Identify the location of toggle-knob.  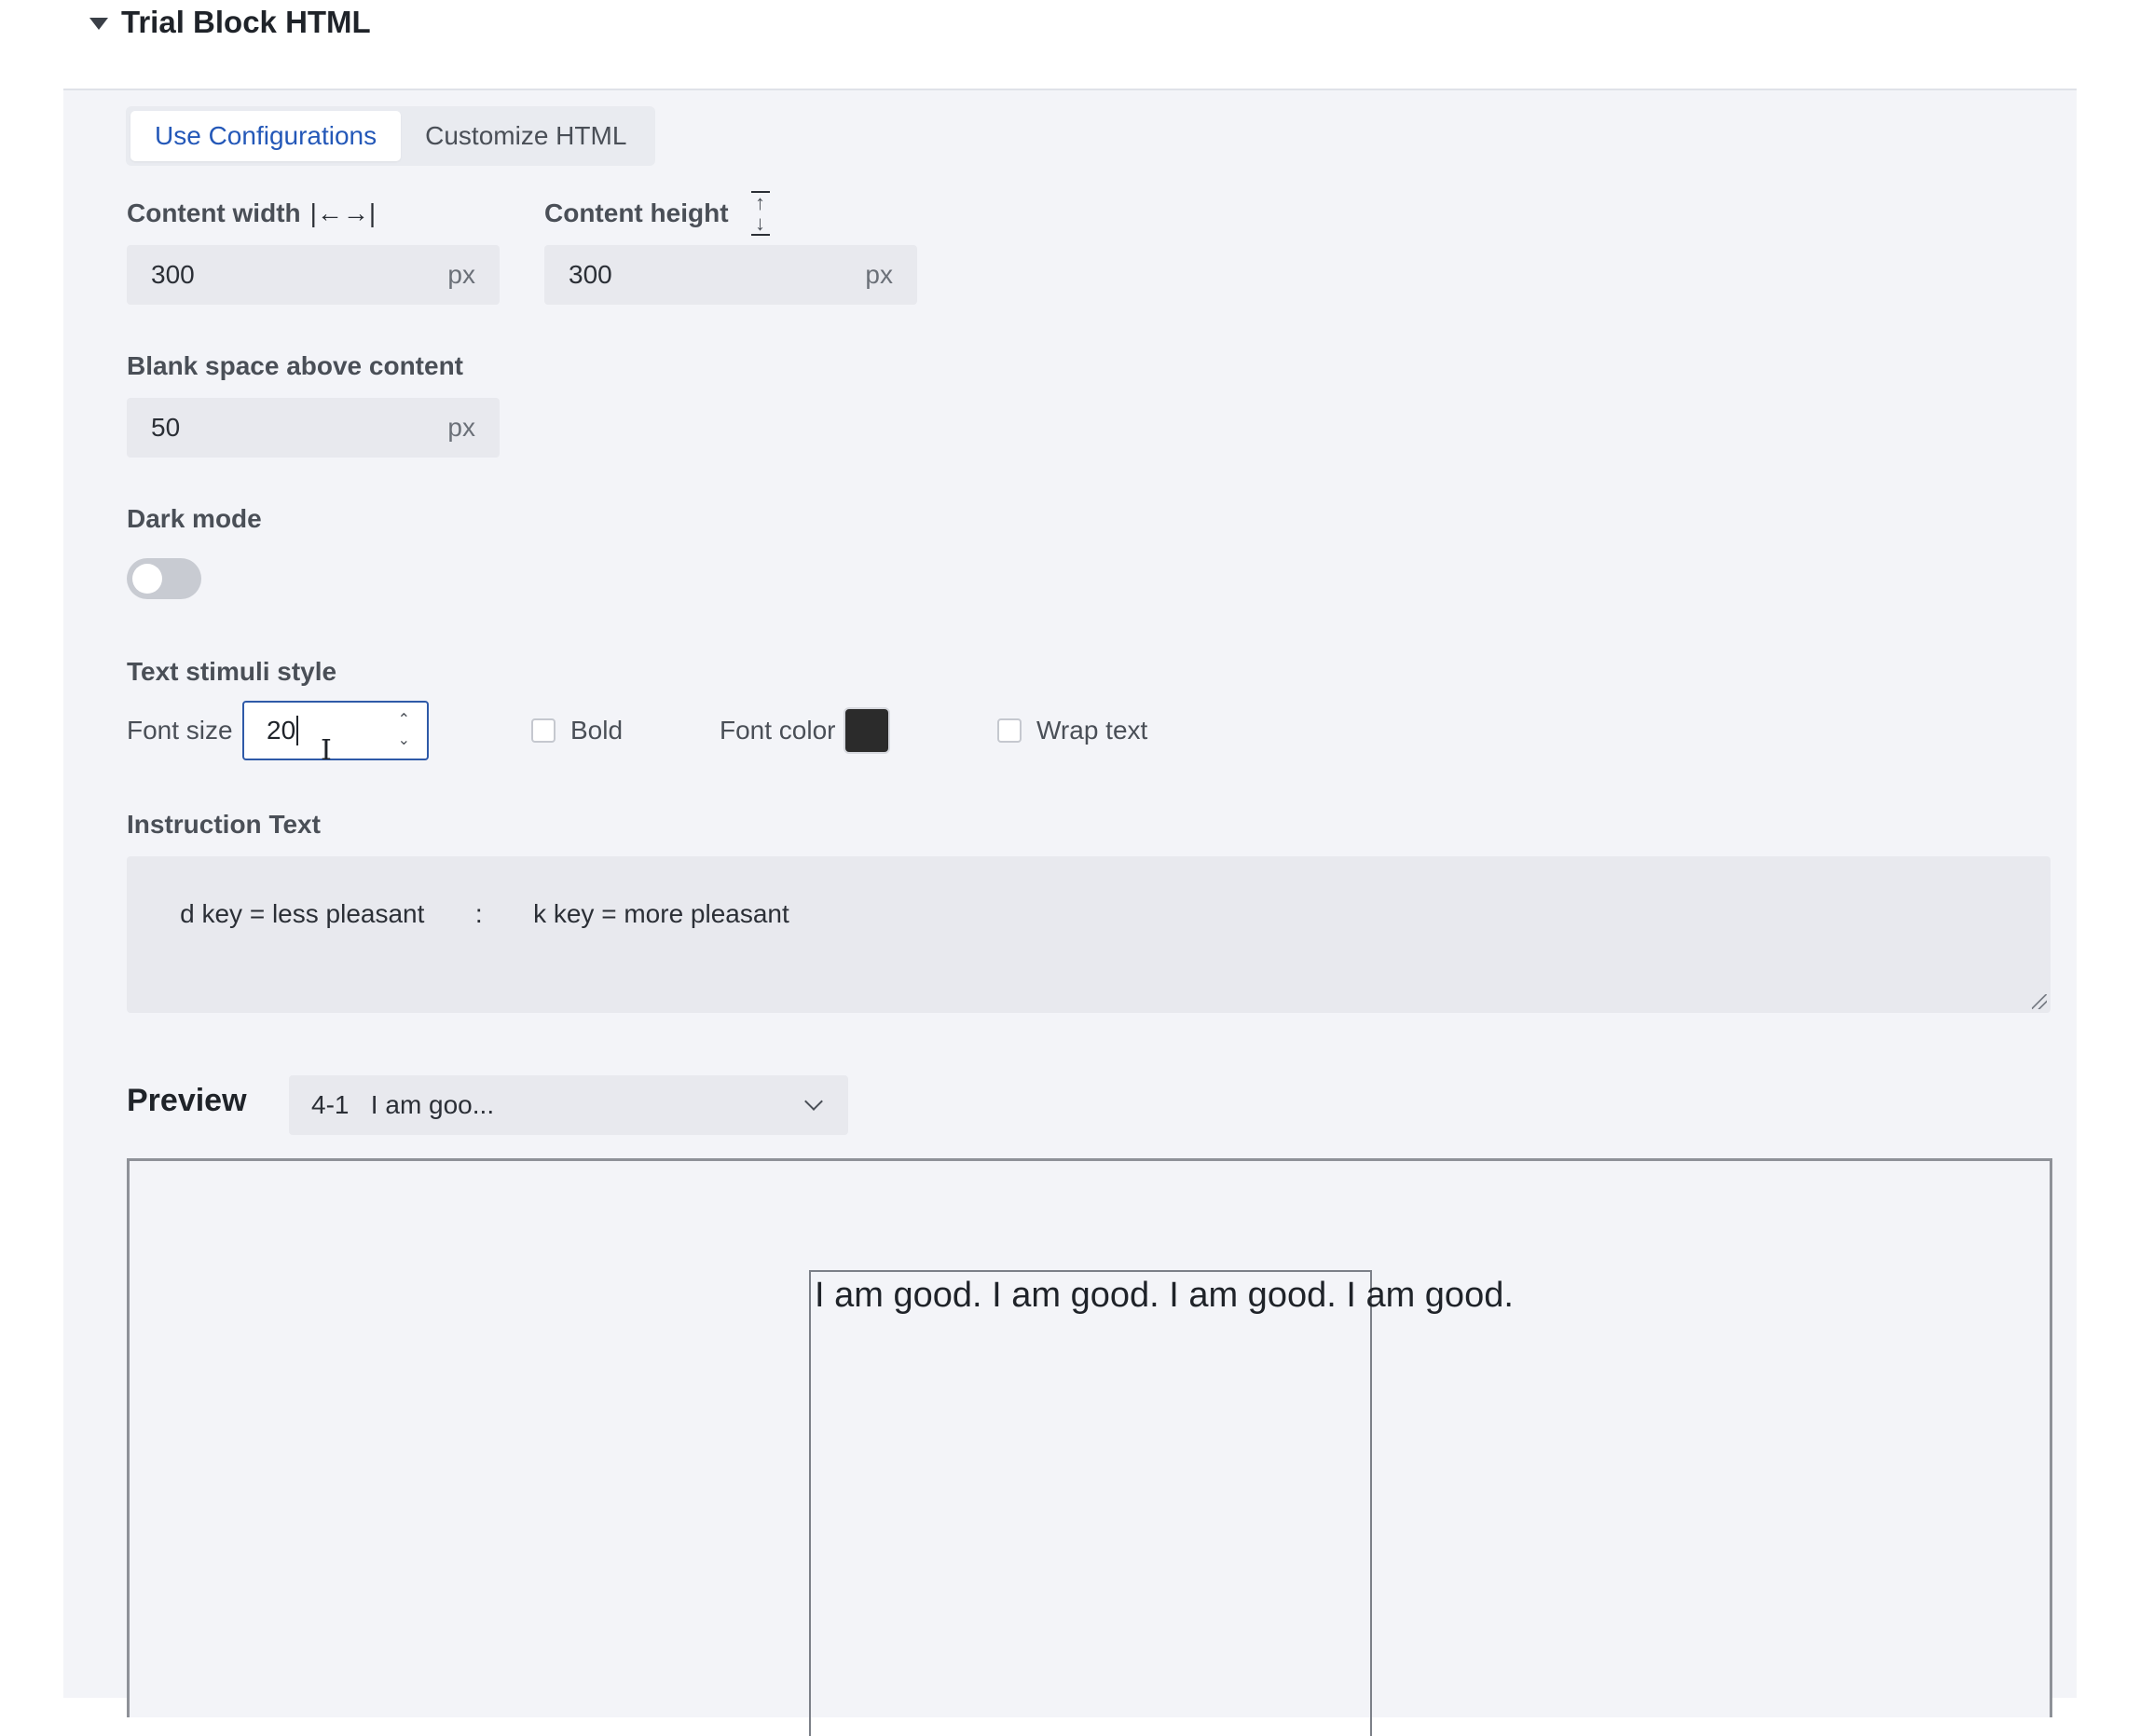
(147, 579).